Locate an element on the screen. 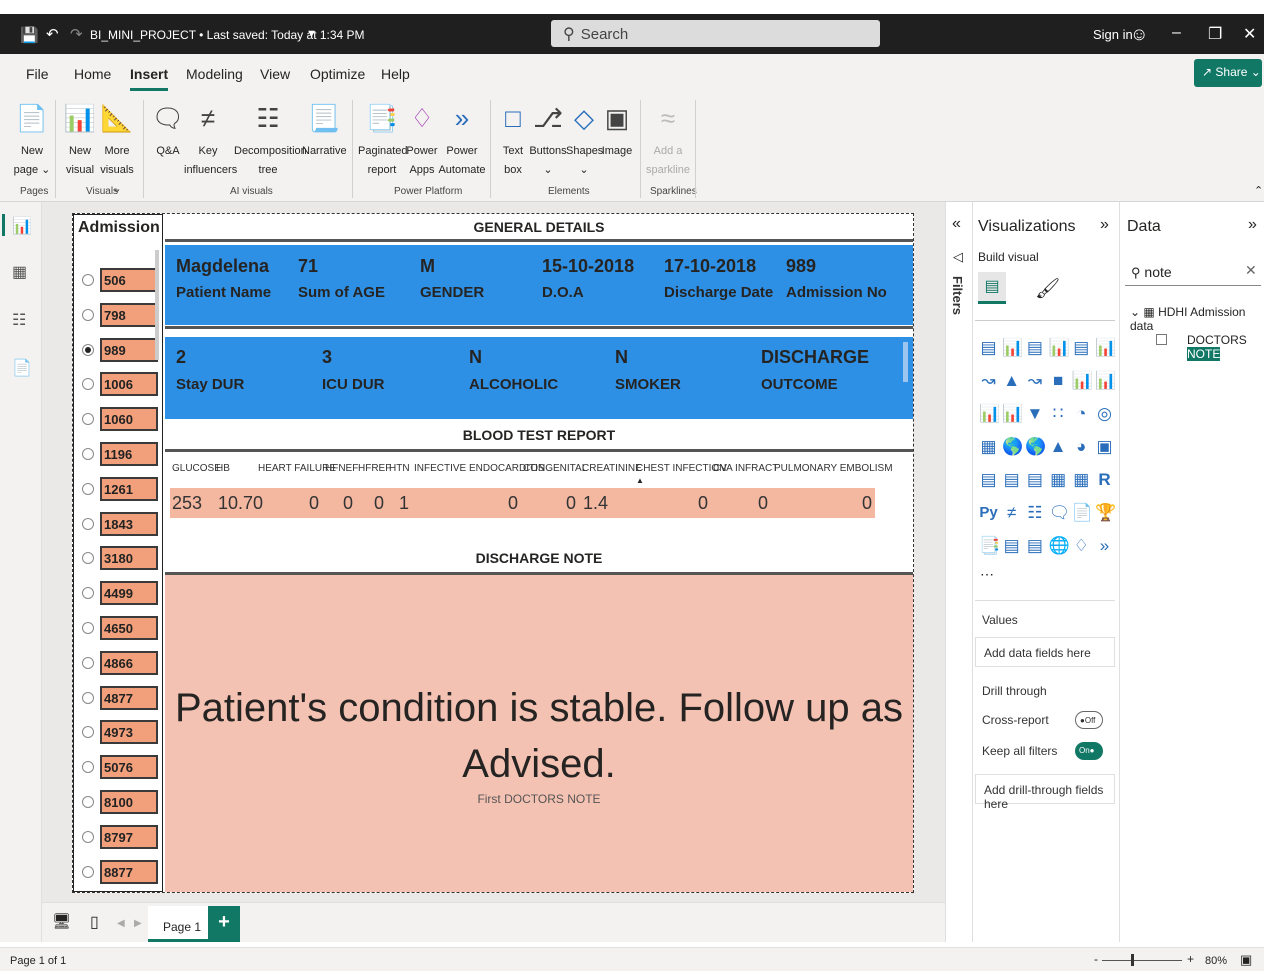 The height and width of the screenshot is (971, 1264). column-header: HTN is located at coordinates (399, 468).